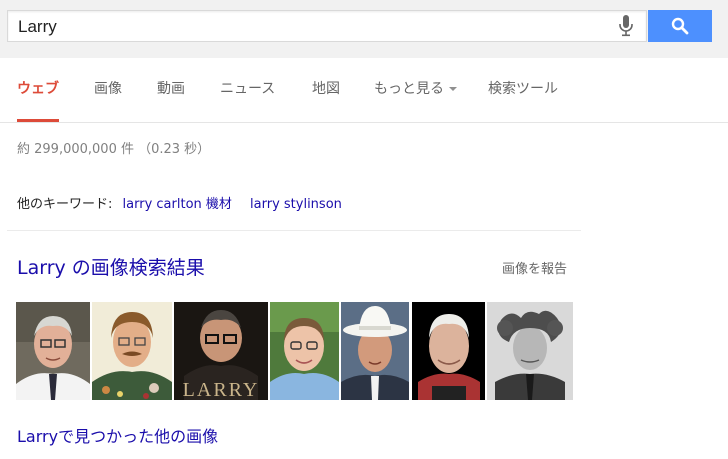 The height and width of the screenshot is (459, 728). I want to click on thumbnail-overlay-text: LARRY, so click(221, 389).